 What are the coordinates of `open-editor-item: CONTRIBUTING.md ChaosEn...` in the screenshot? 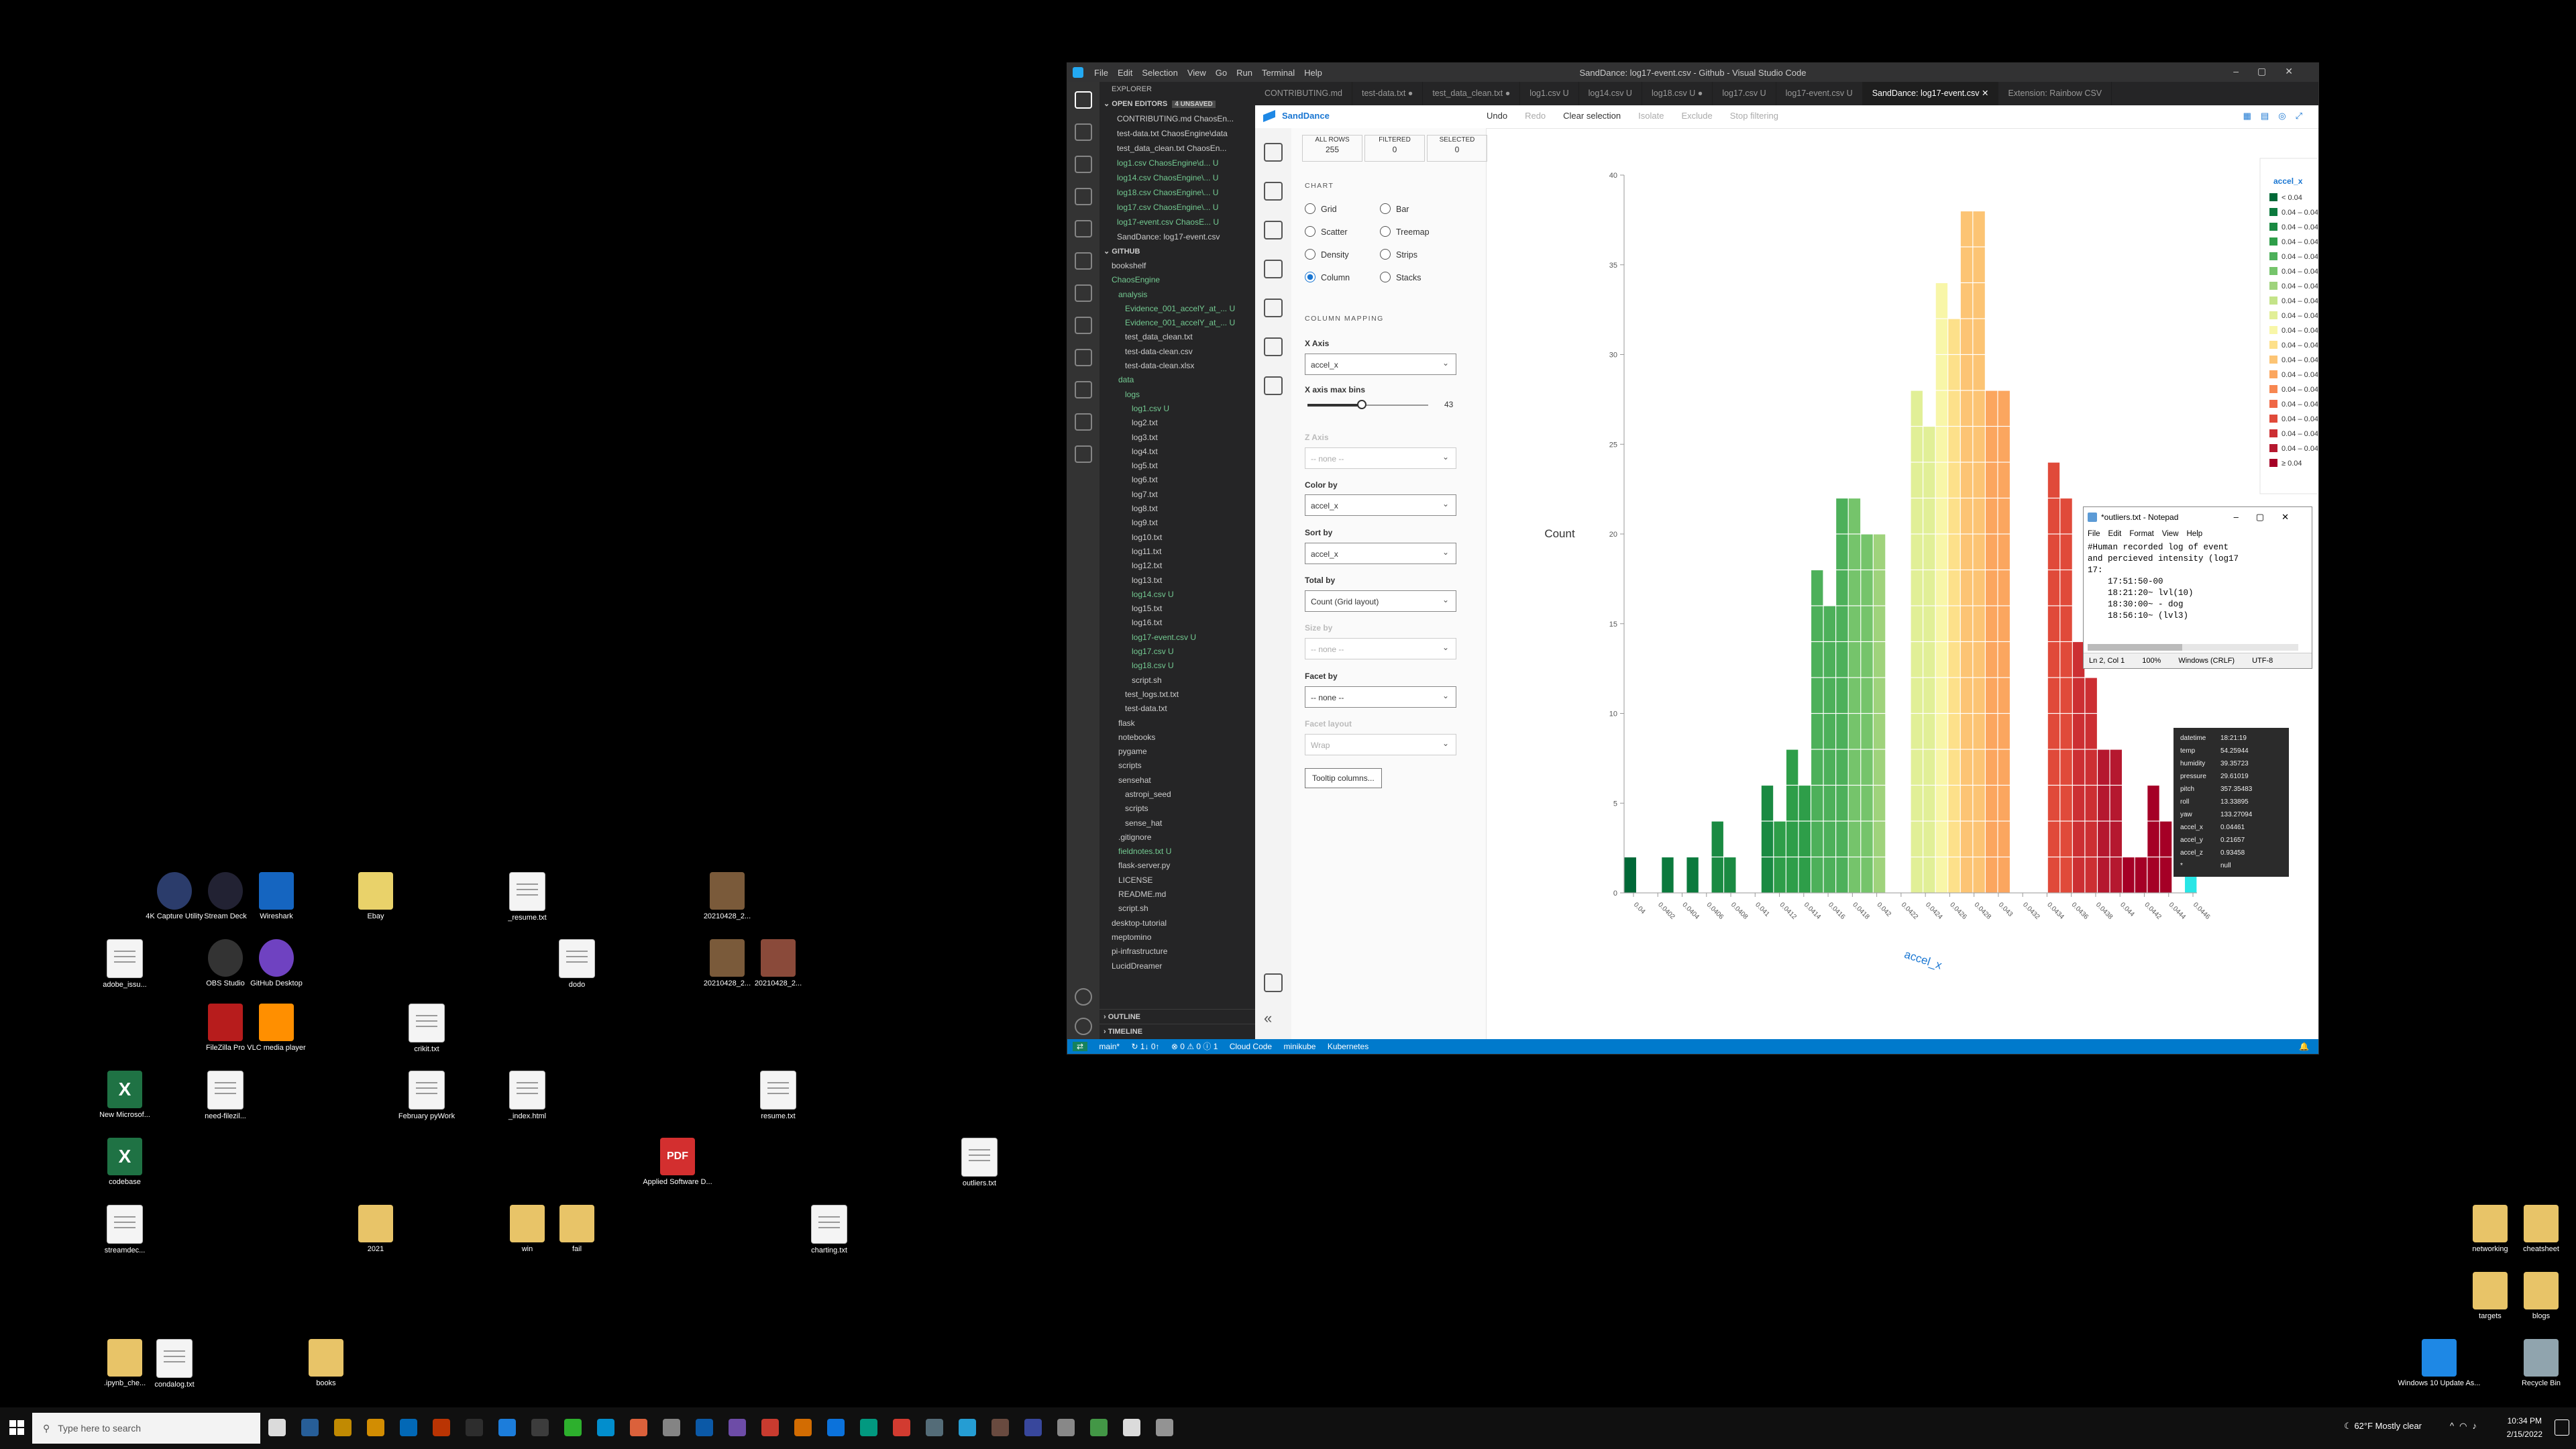 It's located at (1177, 118).